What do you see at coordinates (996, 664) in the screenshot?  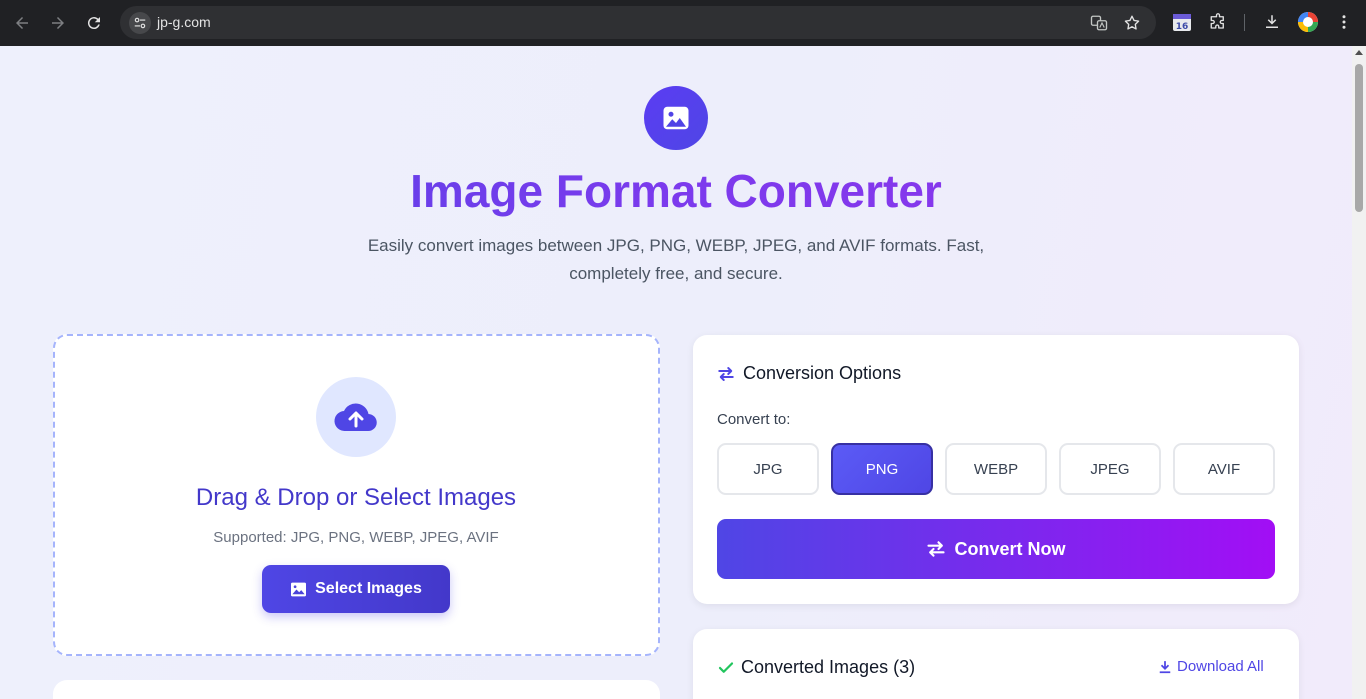 I see `converted-images-card: Converted Images (3) Download All` at bounding box center [996, 664].